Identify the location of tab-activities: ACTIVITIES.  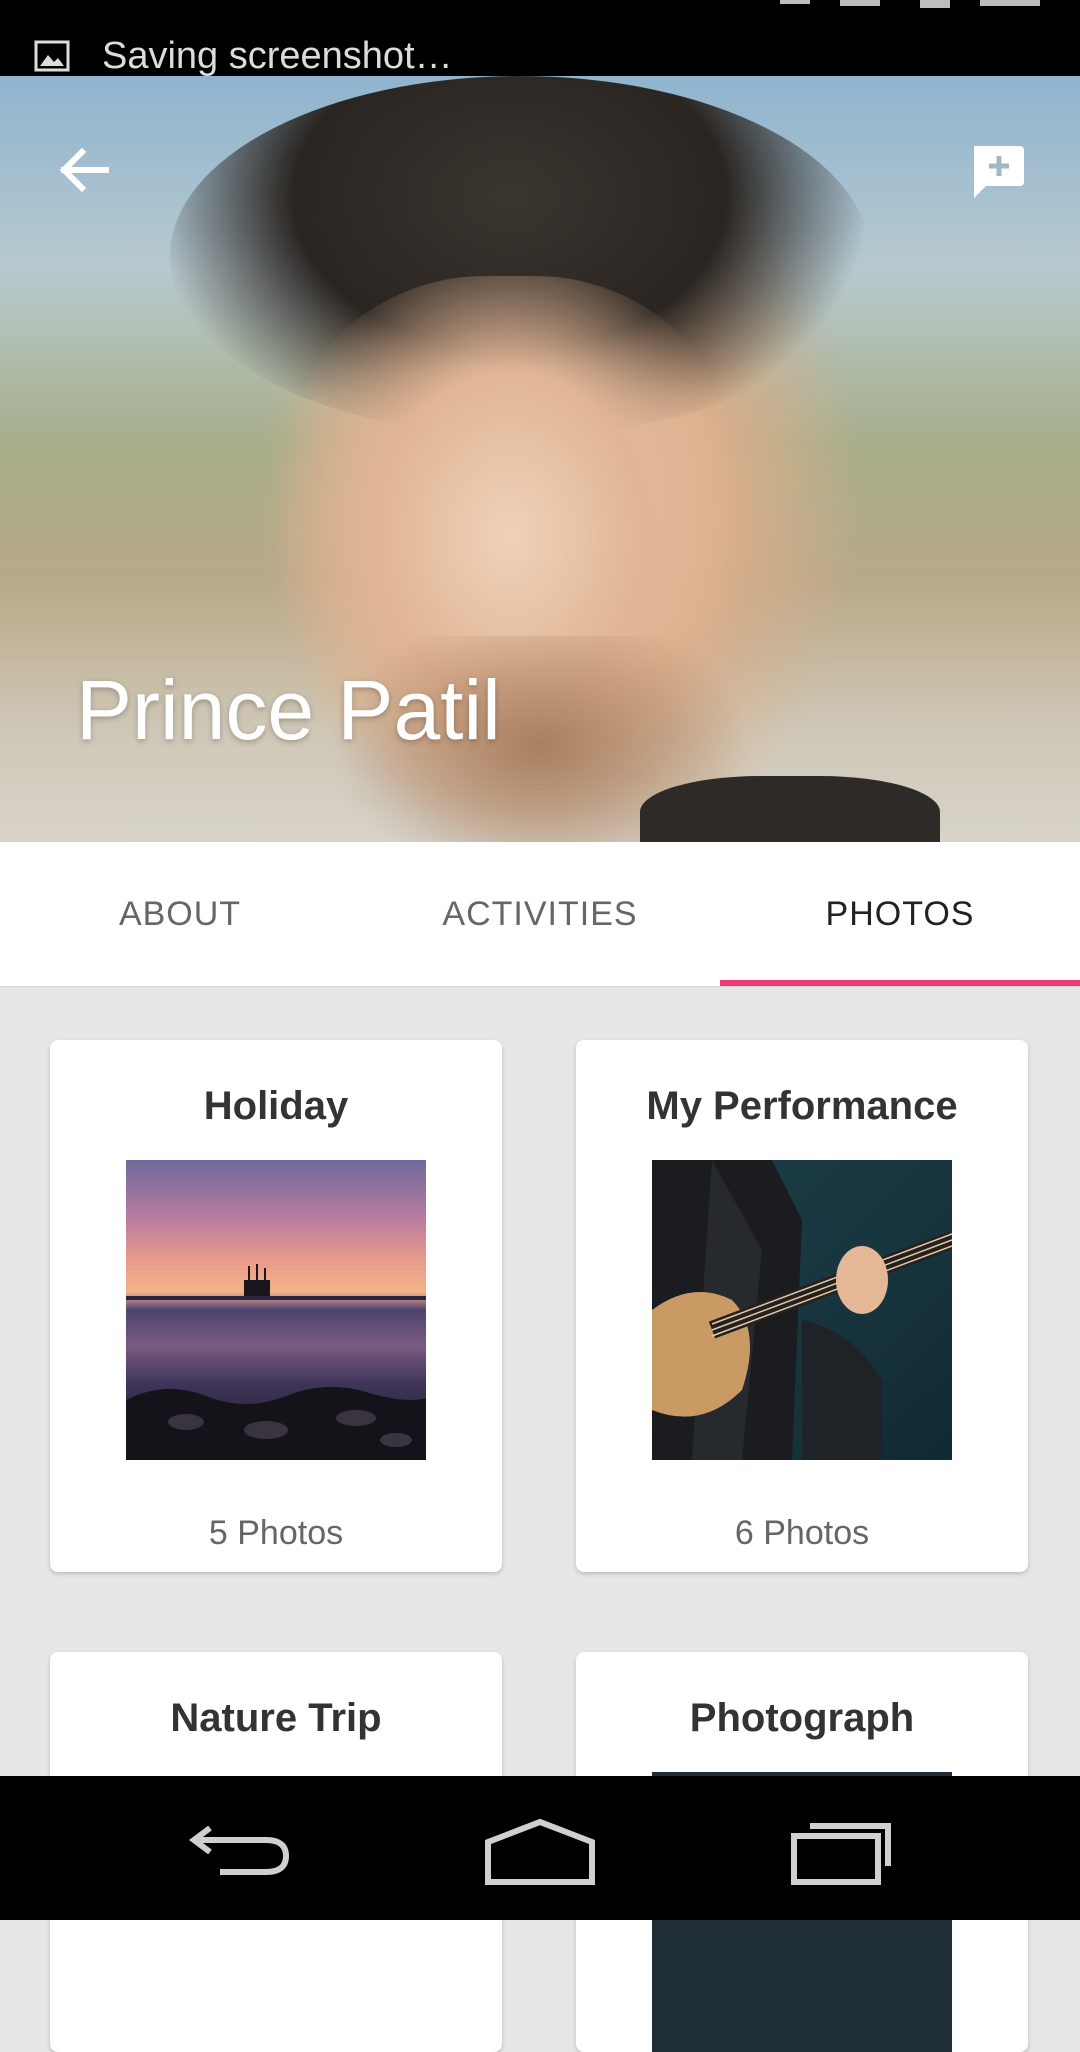
(540, 914).